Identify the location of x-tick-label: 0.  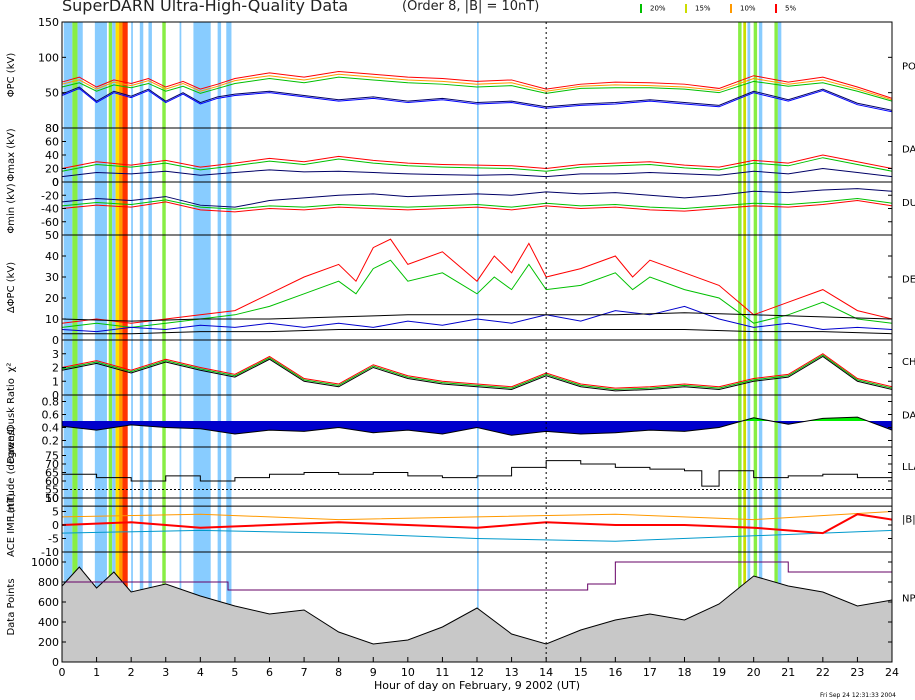
(62, 672).